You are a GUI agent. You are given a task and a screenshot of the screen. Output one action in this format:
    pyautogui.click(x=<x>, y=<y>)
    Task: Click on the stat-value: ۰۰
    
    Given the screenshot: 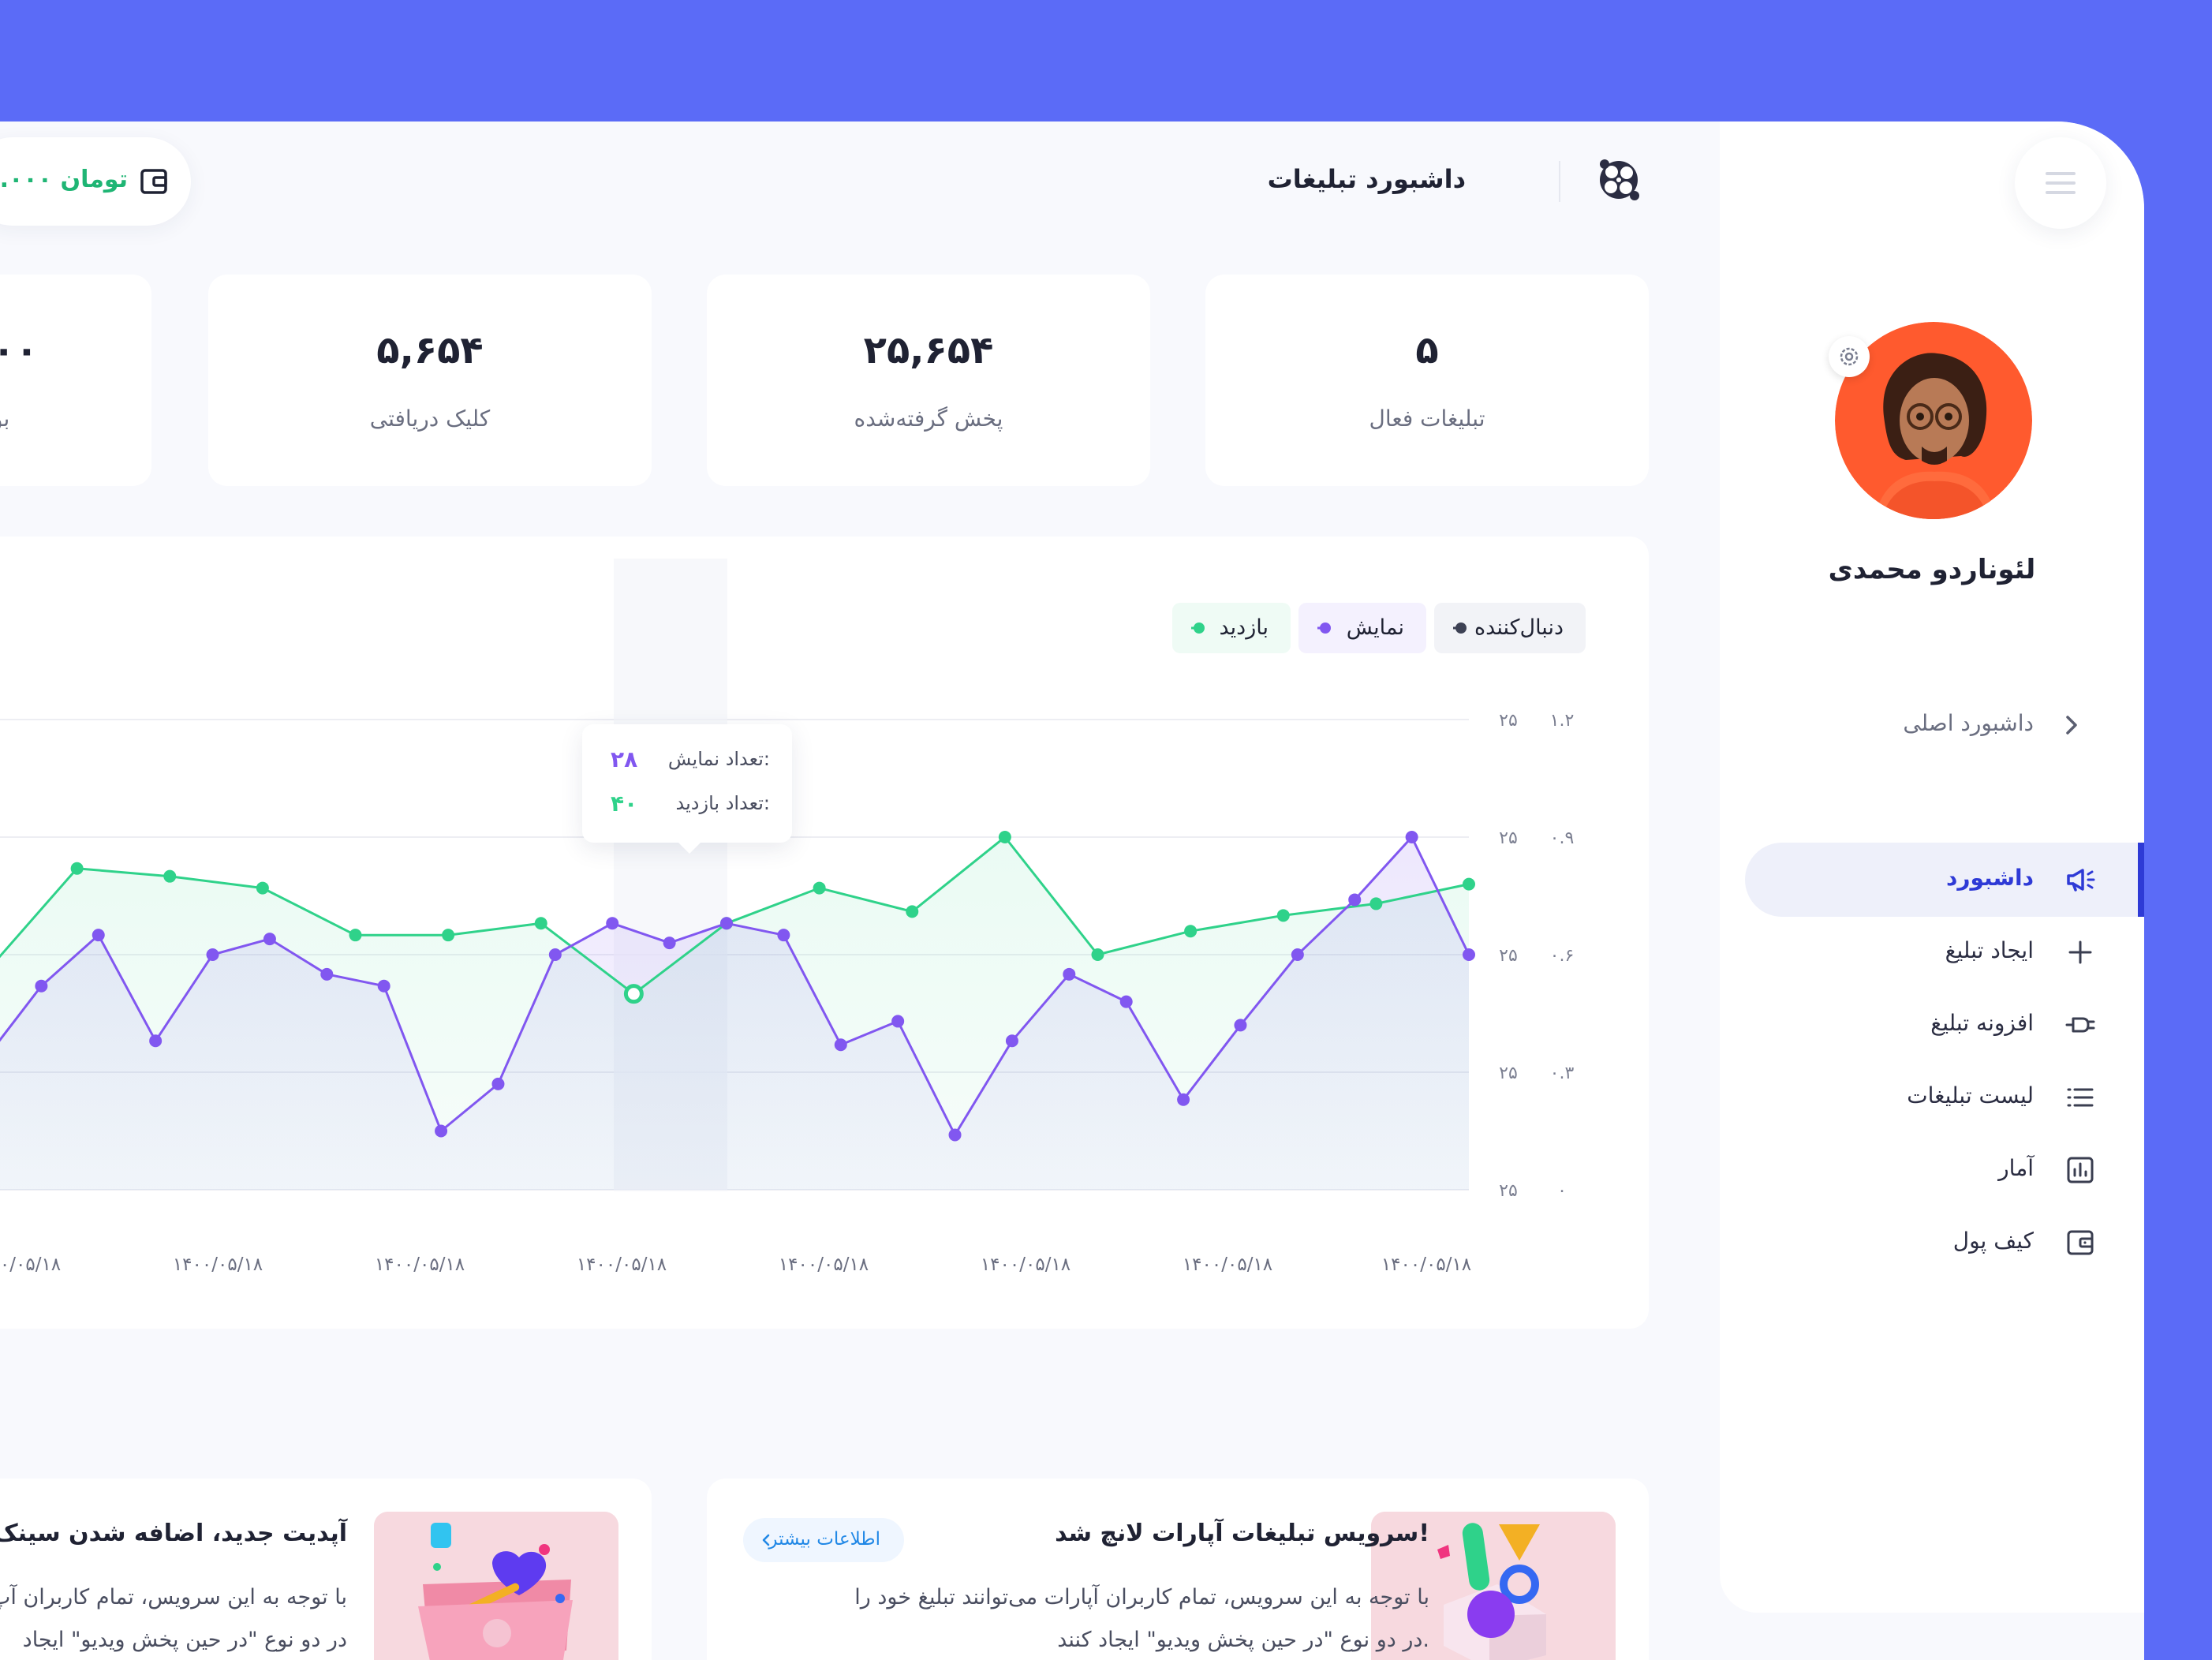 What is the action you would take?
    pyautogui.click(x=19, y=350)
    